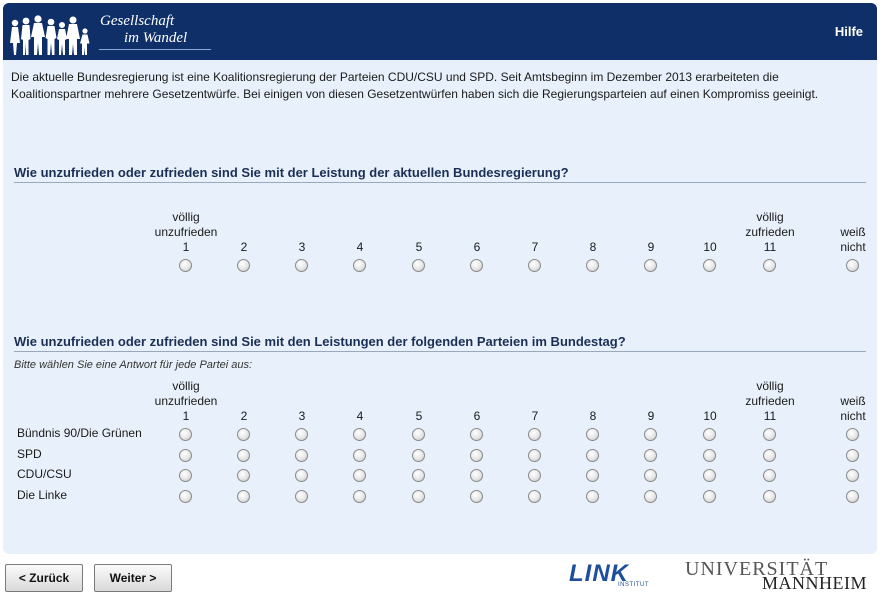 Image resolution: width=882 pixels, height=594 pixels. I want to click on header-bar: Gesellschaft im Wandel Hilfe, so click(440, 31).